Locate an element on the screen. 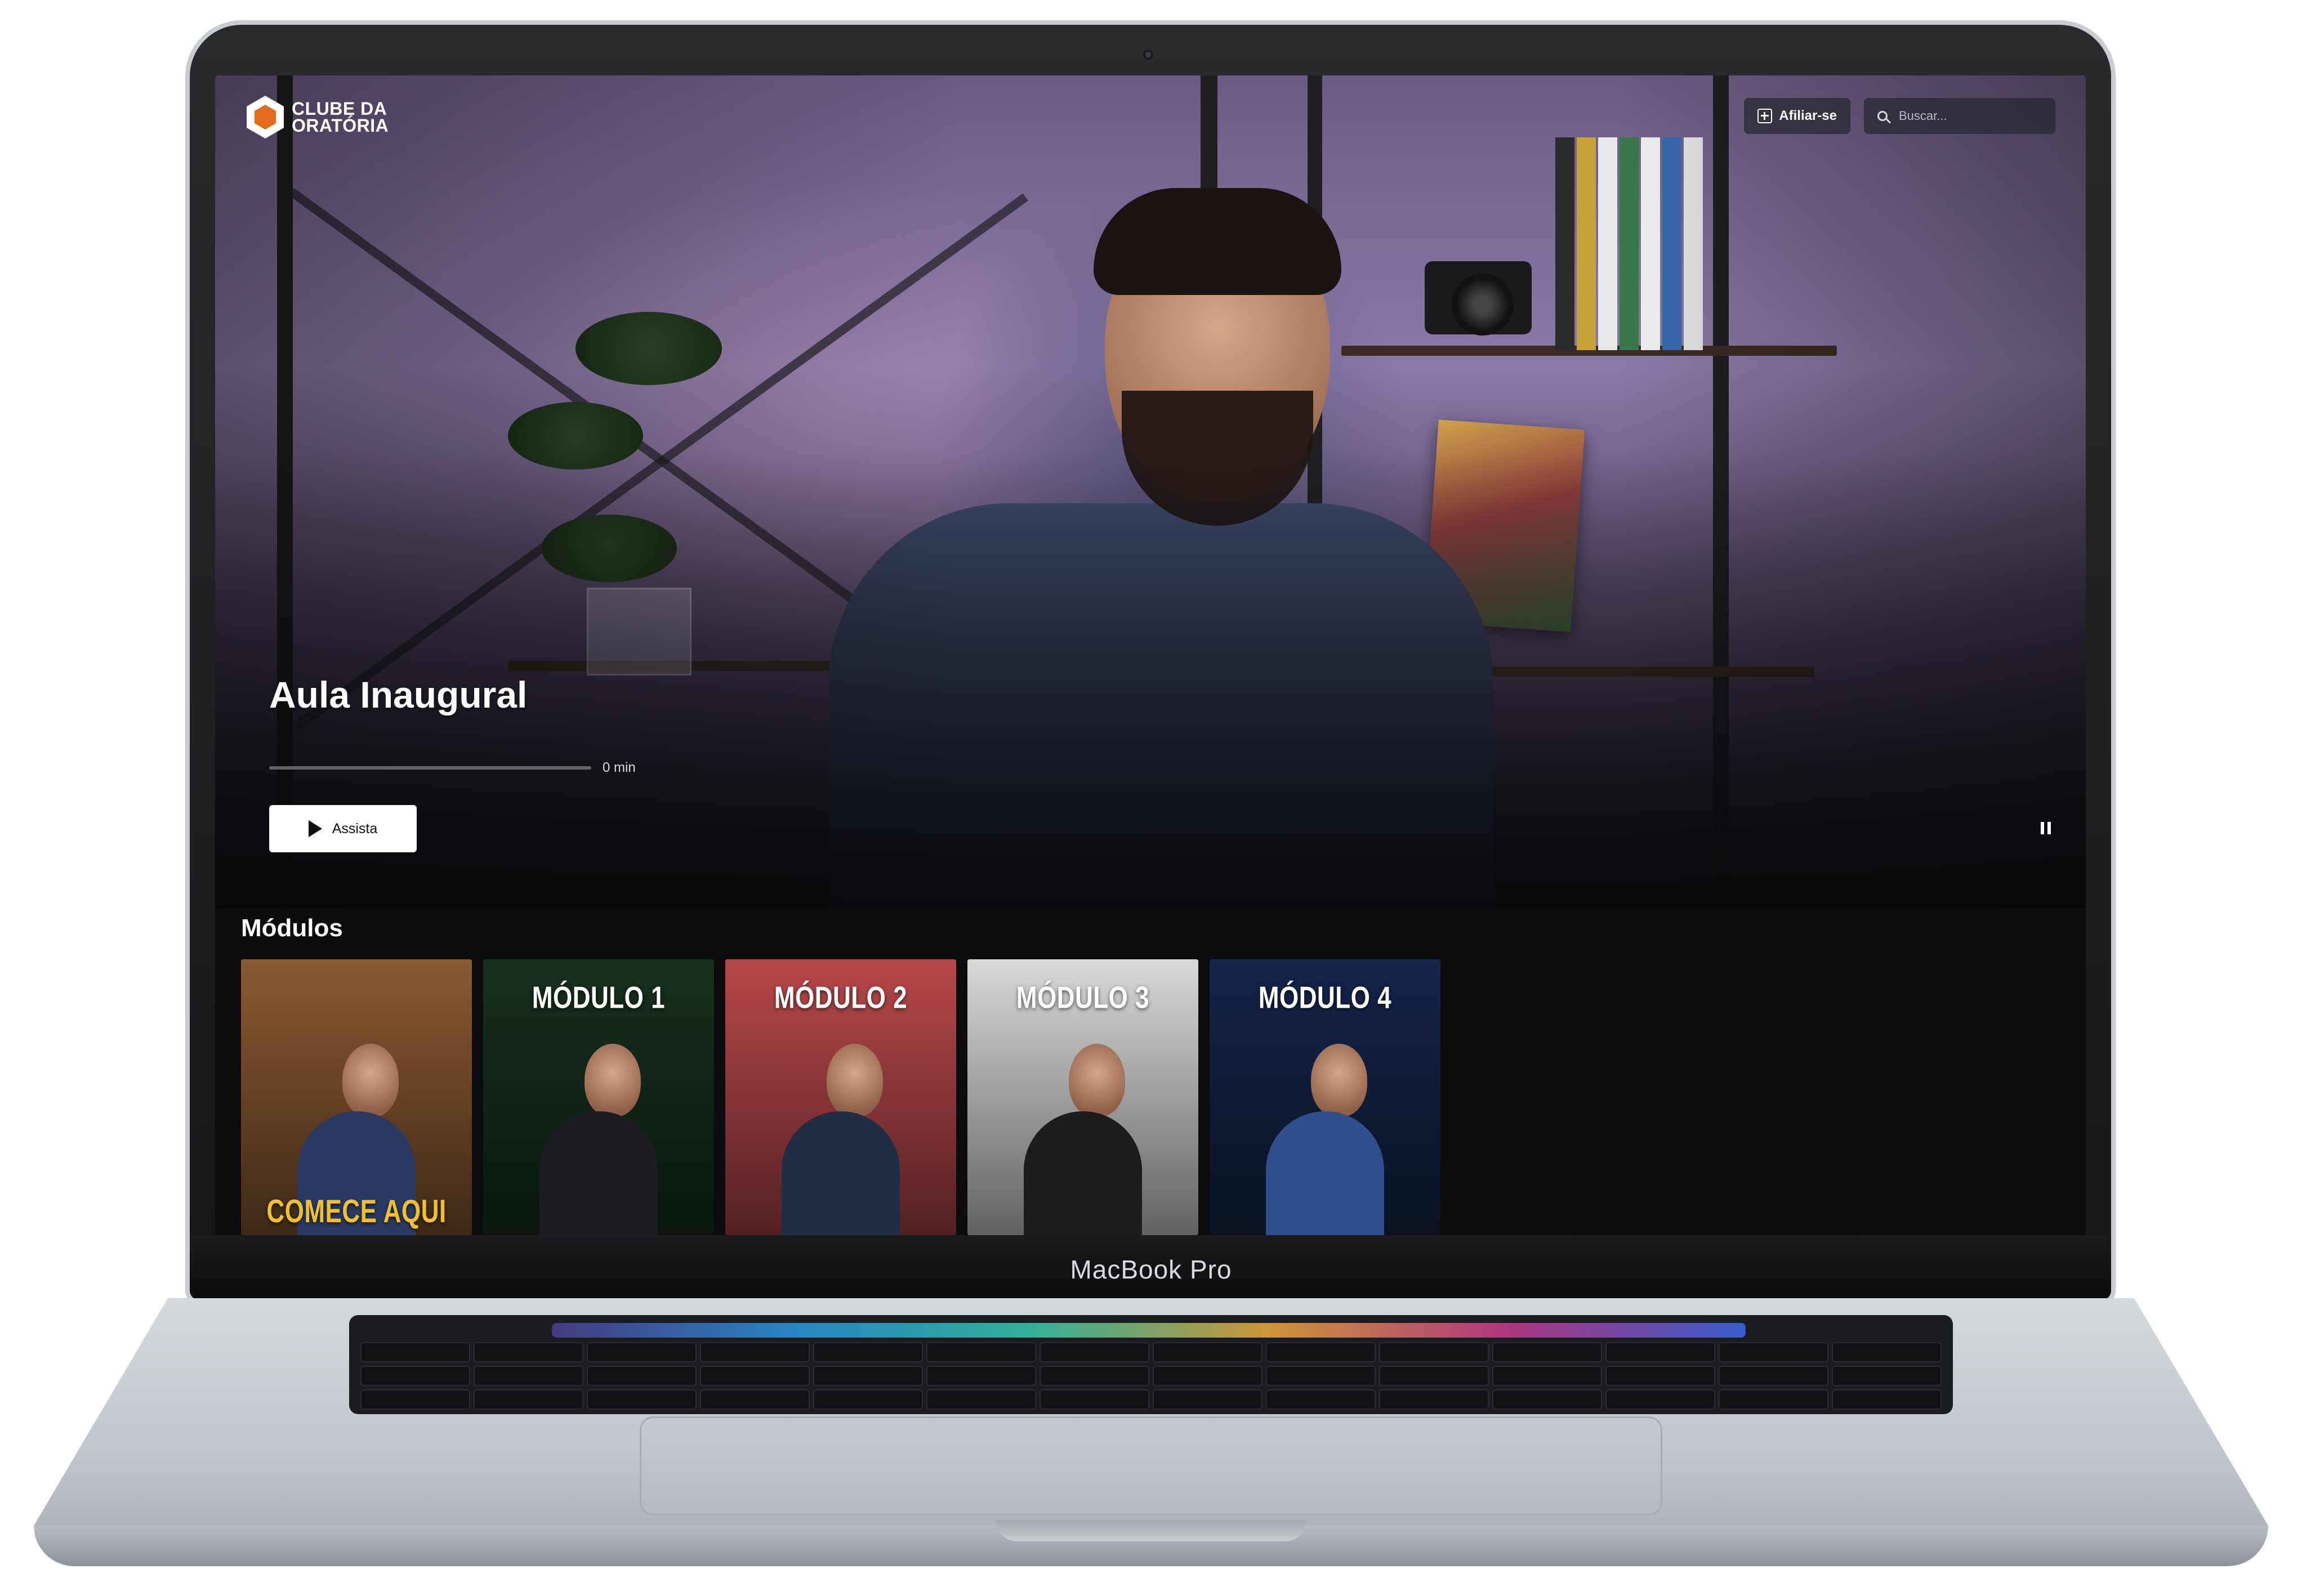 Image resolution: width=2302 pixels, height=1596 pixels. module-label: MÓDULO 3 is located at coordinates (1083, 998).